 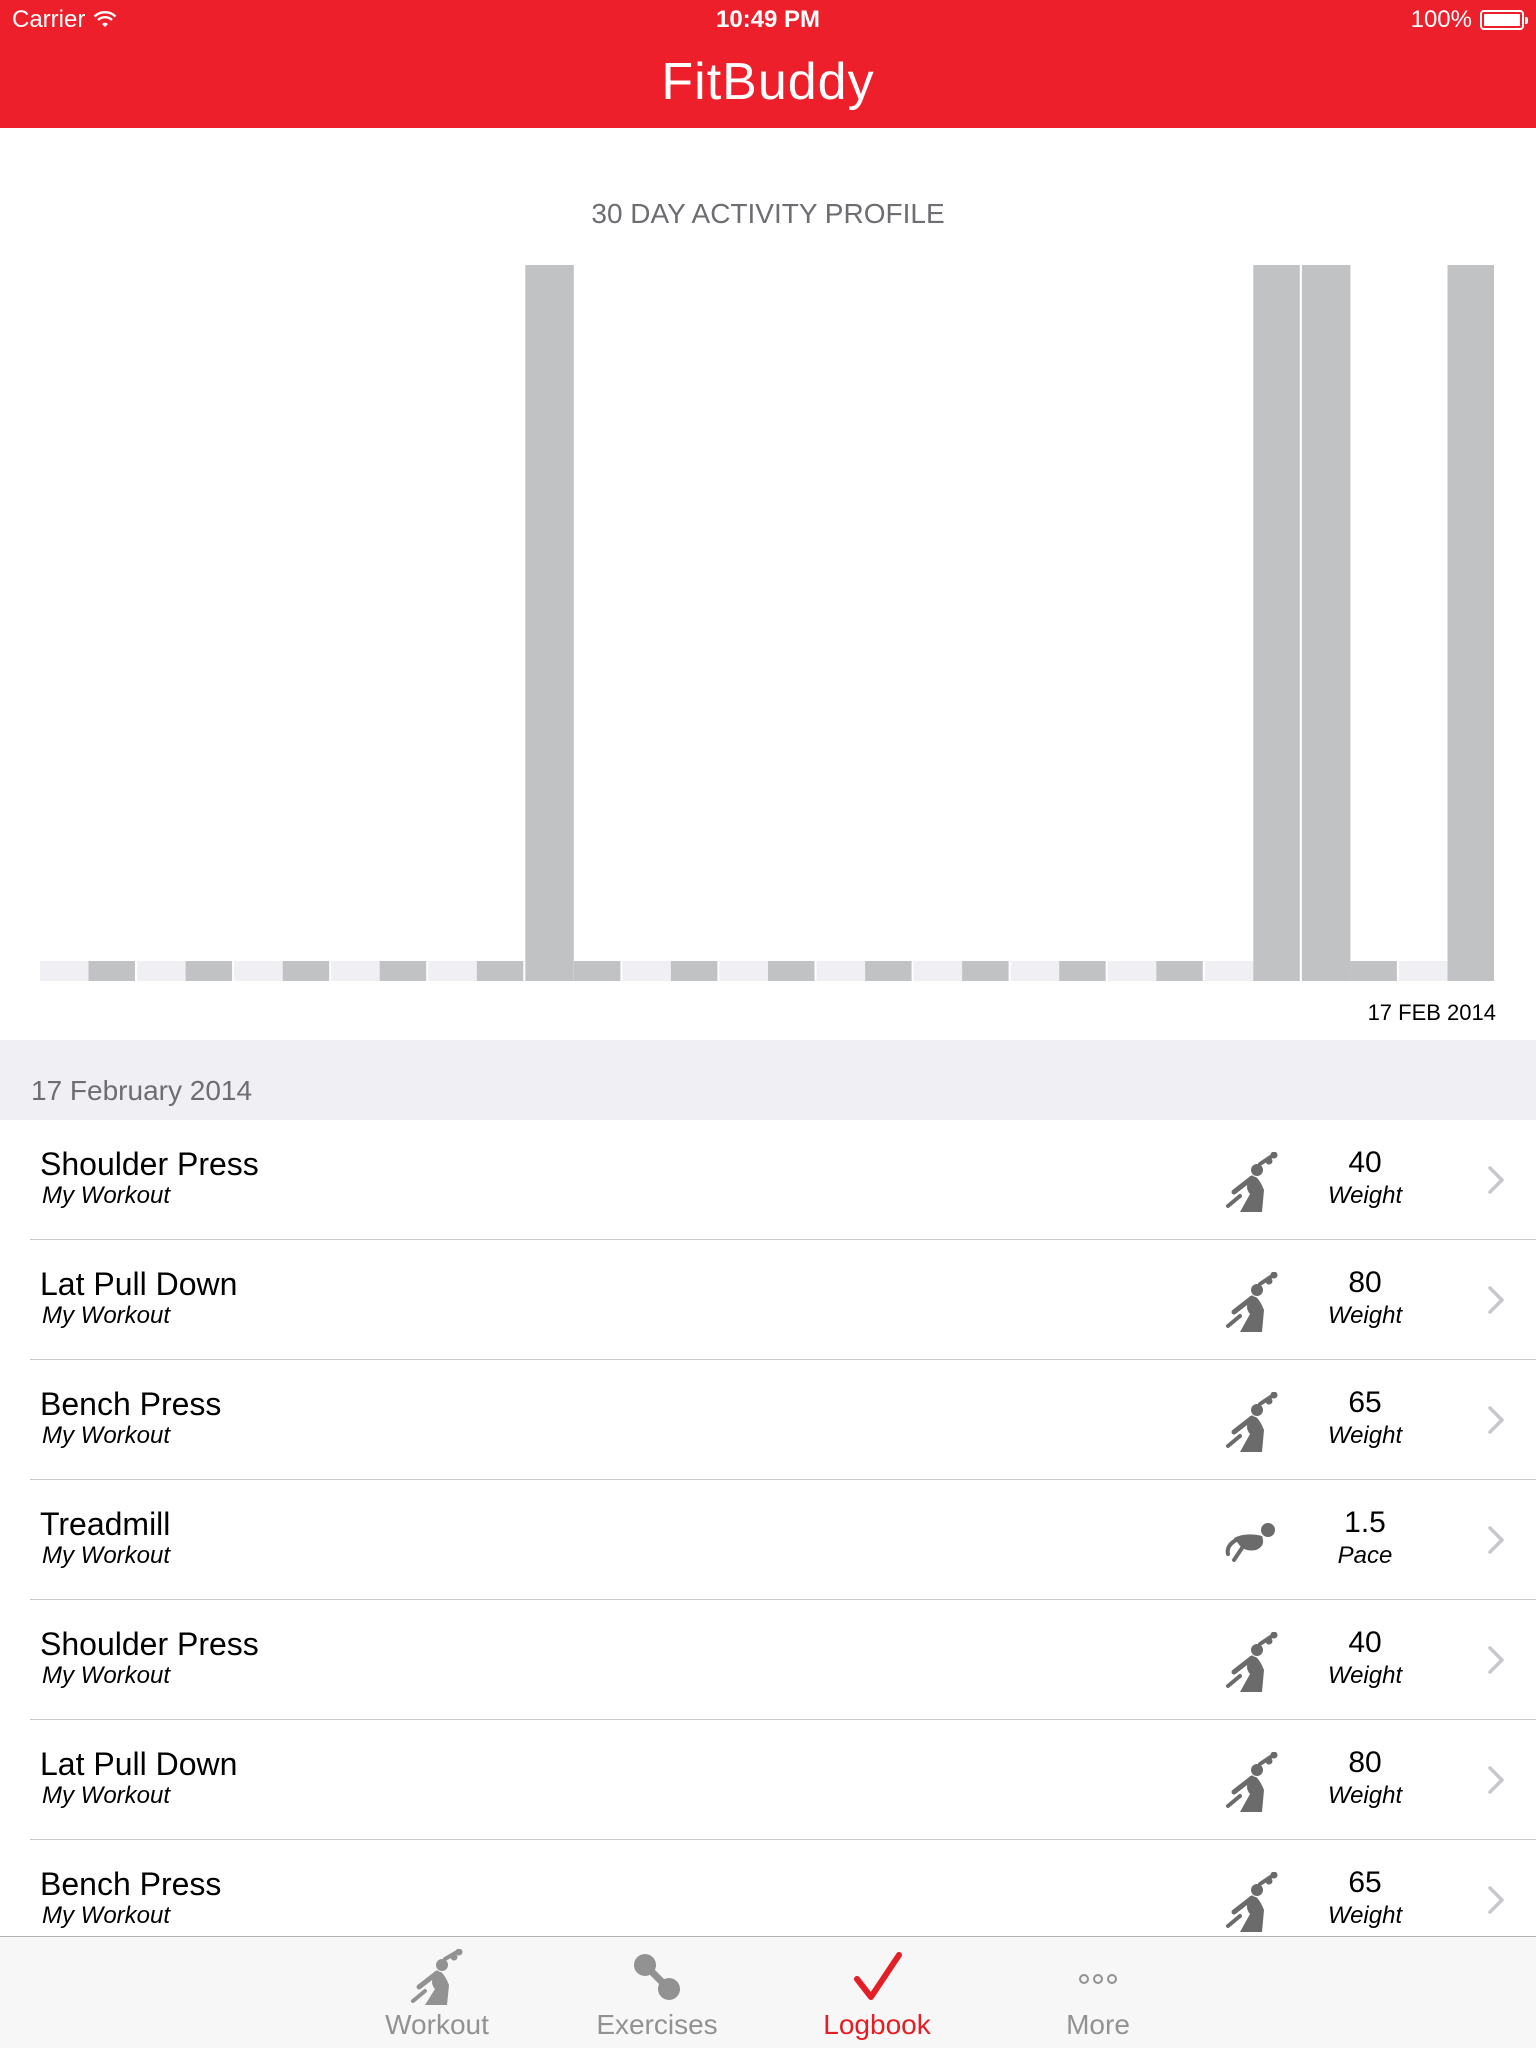 I want to click on entry-unit: Pace, so click(x=1365, y=1555).